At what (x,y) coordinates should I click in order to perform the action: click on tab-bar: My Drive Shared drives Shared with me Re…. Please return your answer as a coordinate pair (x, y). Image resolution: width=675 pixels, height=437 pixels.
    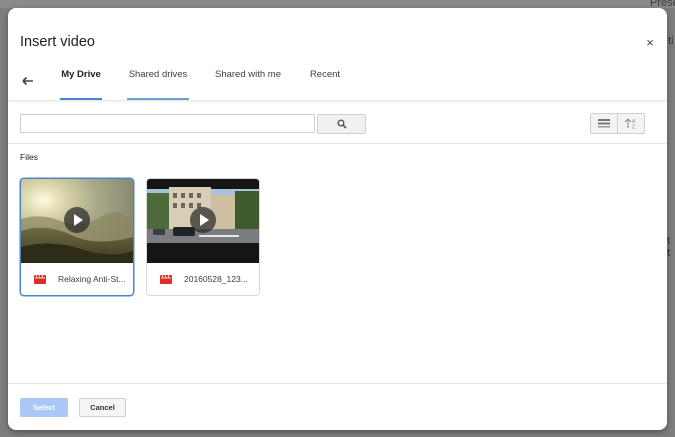
    Looking at the image, I should click on (337, 82).